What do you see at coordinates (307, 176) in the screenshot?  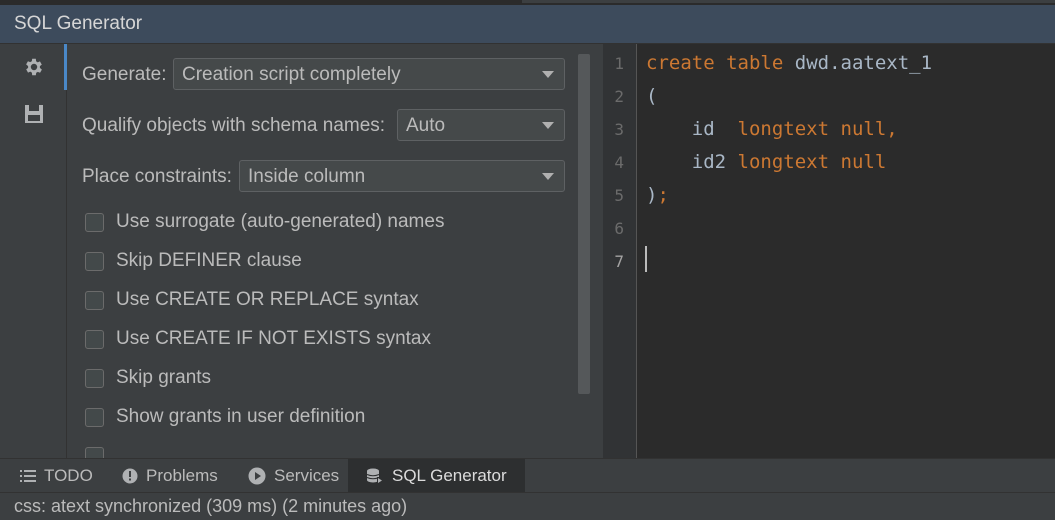 I see `constraints-value: Inside column` at bounding box center [307, 176].